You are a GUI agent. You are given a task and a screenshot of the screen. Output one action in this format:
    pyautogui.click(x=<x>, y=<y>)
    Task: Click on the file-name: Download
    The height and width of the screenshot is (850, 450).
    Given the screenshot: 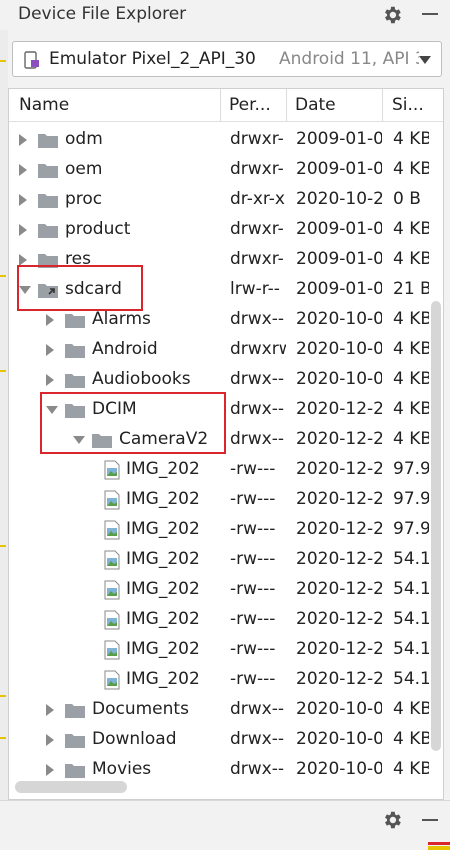 What is the action you would take?
    pyautogui.click(x=134, y=739)
    